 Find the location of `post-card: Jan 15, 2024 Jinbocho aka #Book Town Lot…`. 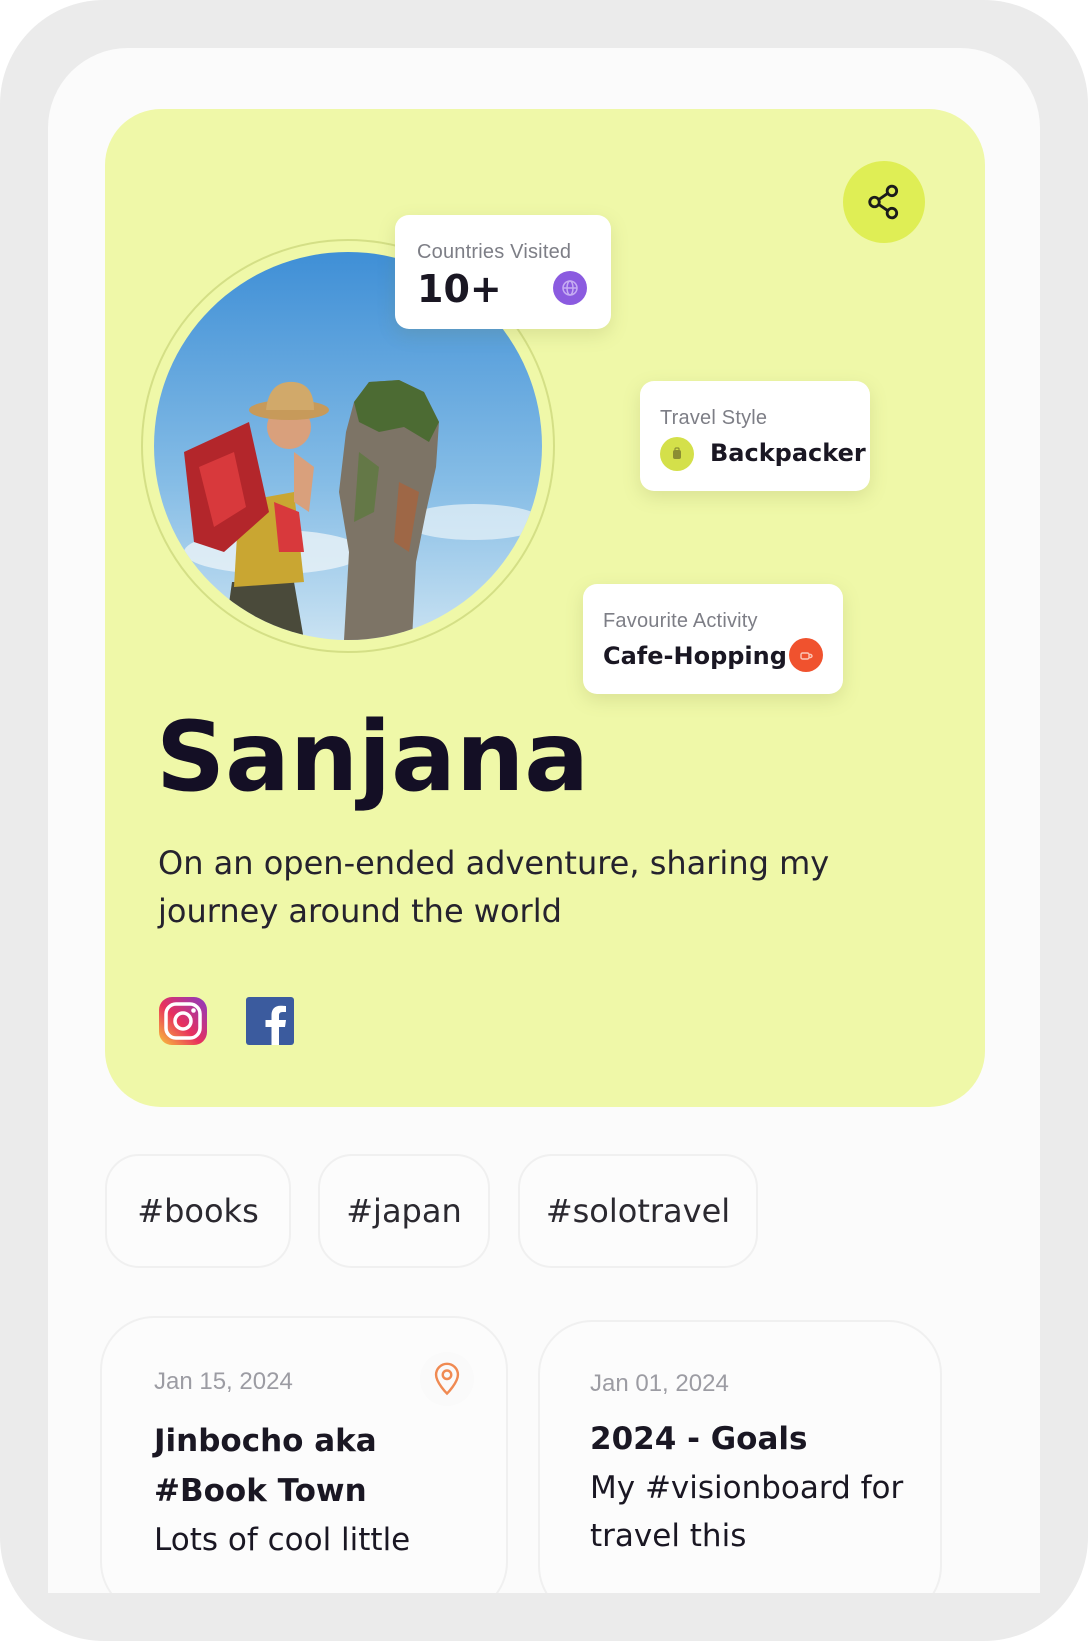

post-card: Jan 15, 2024 Jinbocho aka #Book Town Lot… is located at coordinates (304, 1454).